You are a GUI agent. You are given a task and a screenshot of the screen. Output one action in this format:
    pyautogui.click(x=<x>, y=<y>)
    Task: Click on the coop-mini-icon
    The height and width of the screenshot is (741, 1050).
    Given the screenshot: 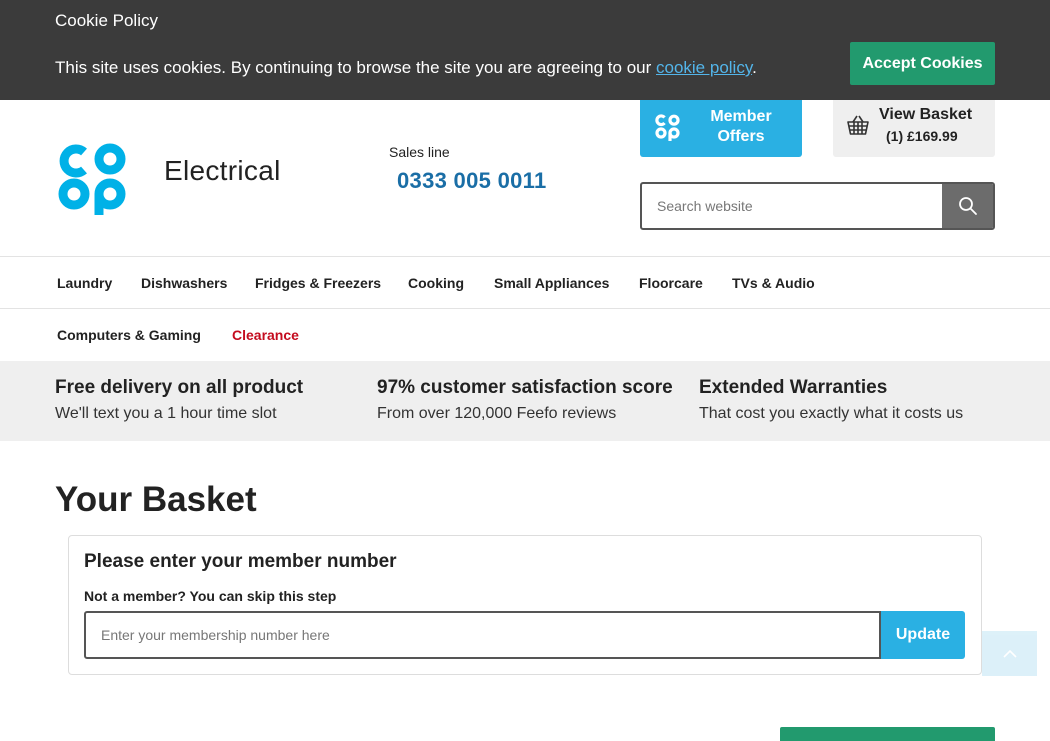 What is the action you would take?
    pyautogui.click(x=667, y=127)
    